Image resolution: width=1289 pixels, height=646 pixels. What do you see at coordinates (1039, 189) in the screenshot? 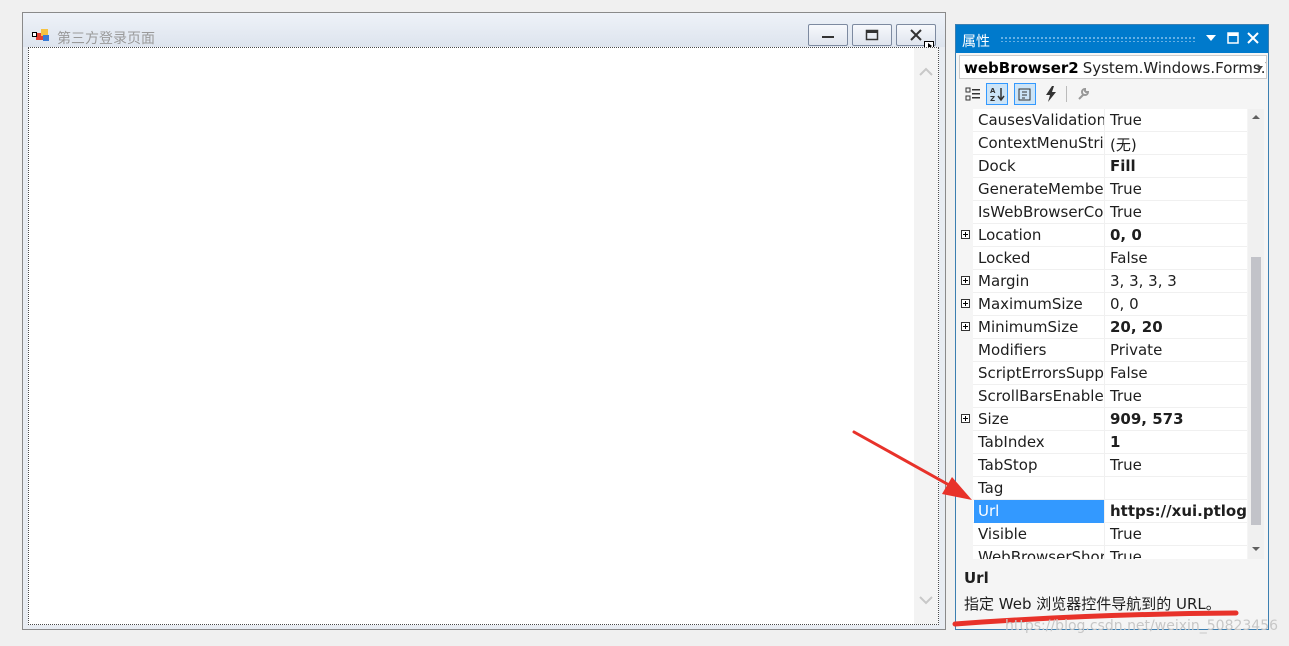
I see `property-name: GenerateMember` at bounding box center [1039, 189].